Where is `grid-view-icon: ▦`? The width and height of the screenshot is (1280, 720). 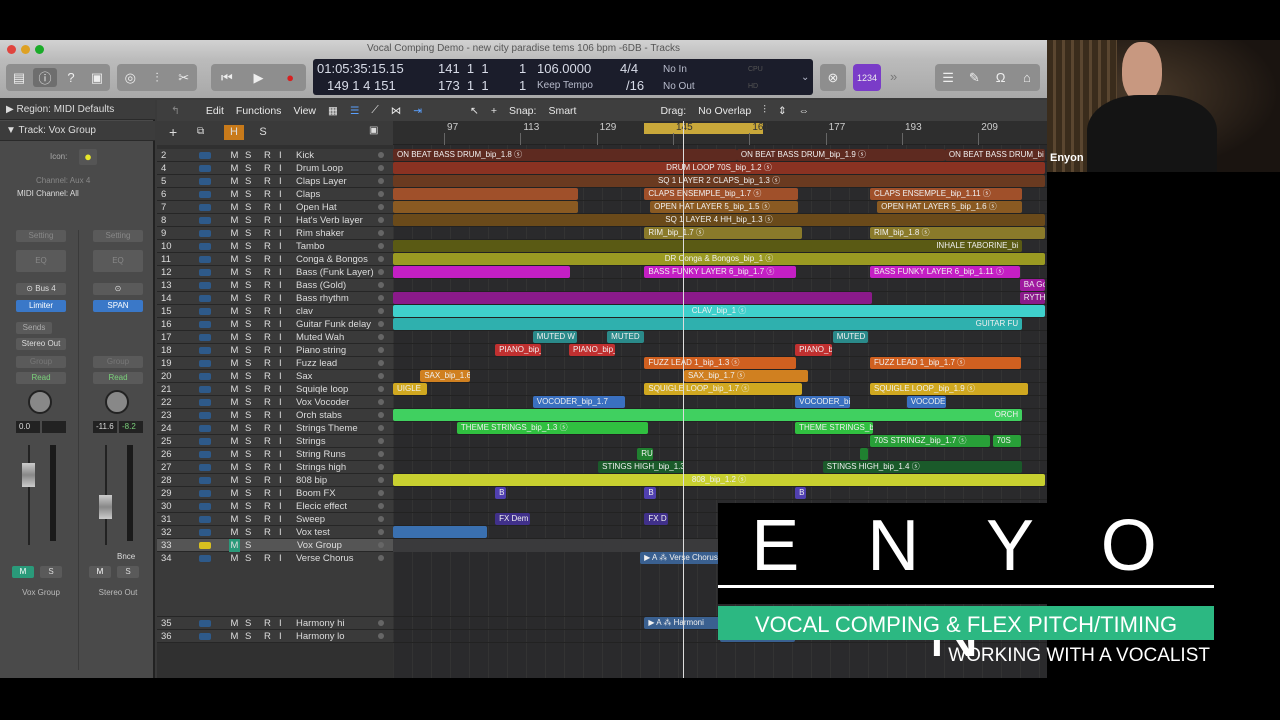
grid-view-icon: ▦ is located at coordinates (333, 111).